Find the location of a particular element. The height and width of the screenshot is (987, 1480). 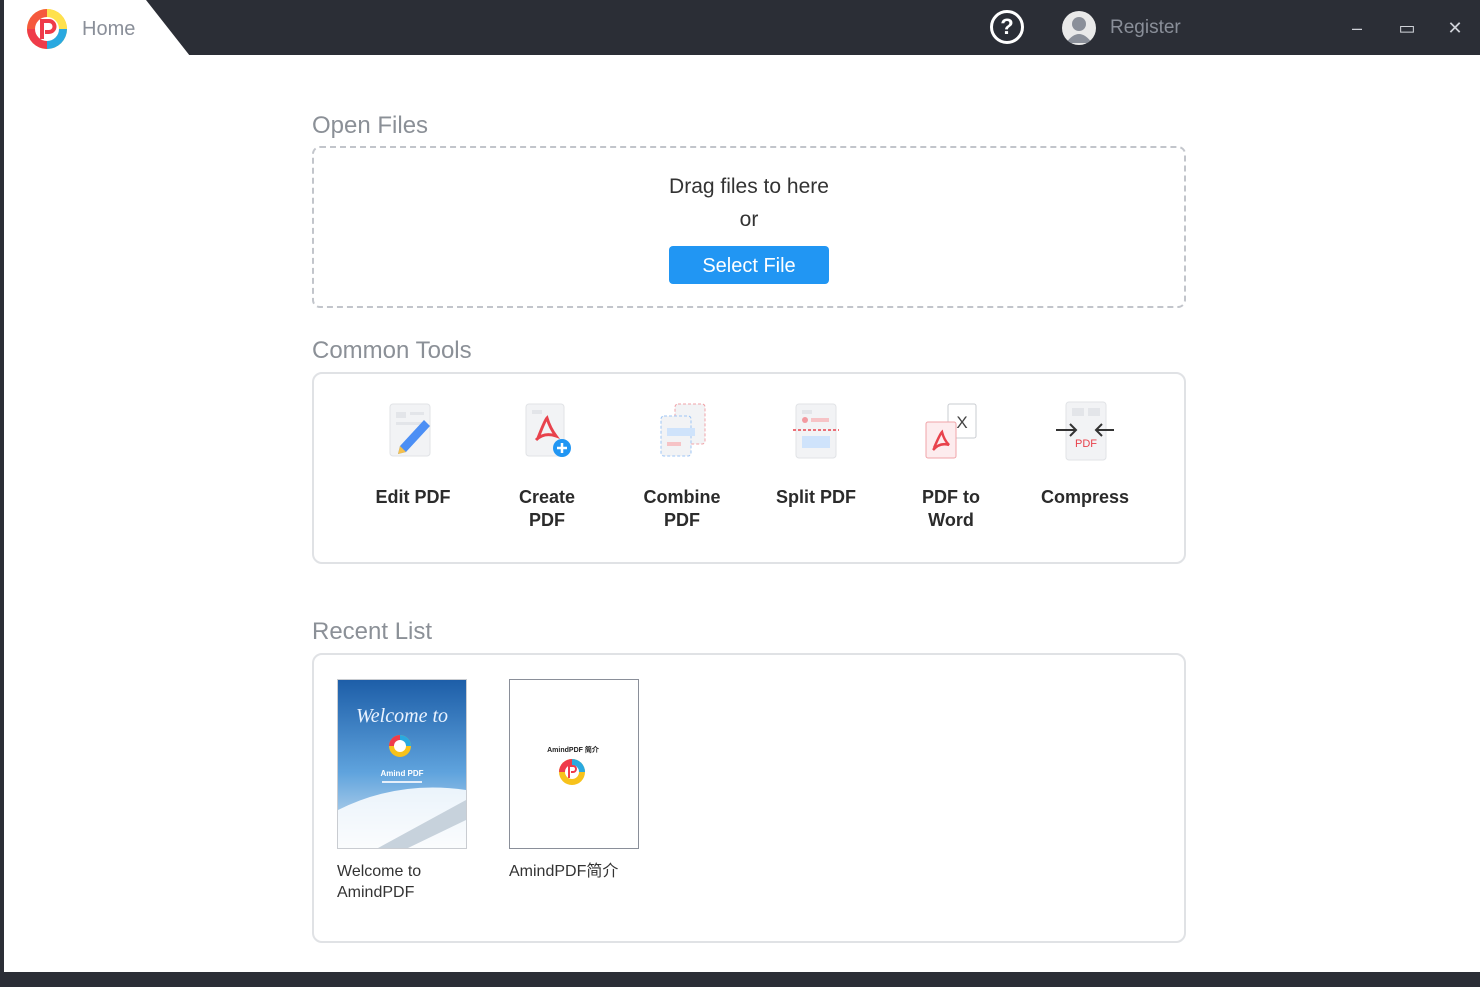

pdf-to-word-icon: X is located at coordinates (951, 431).